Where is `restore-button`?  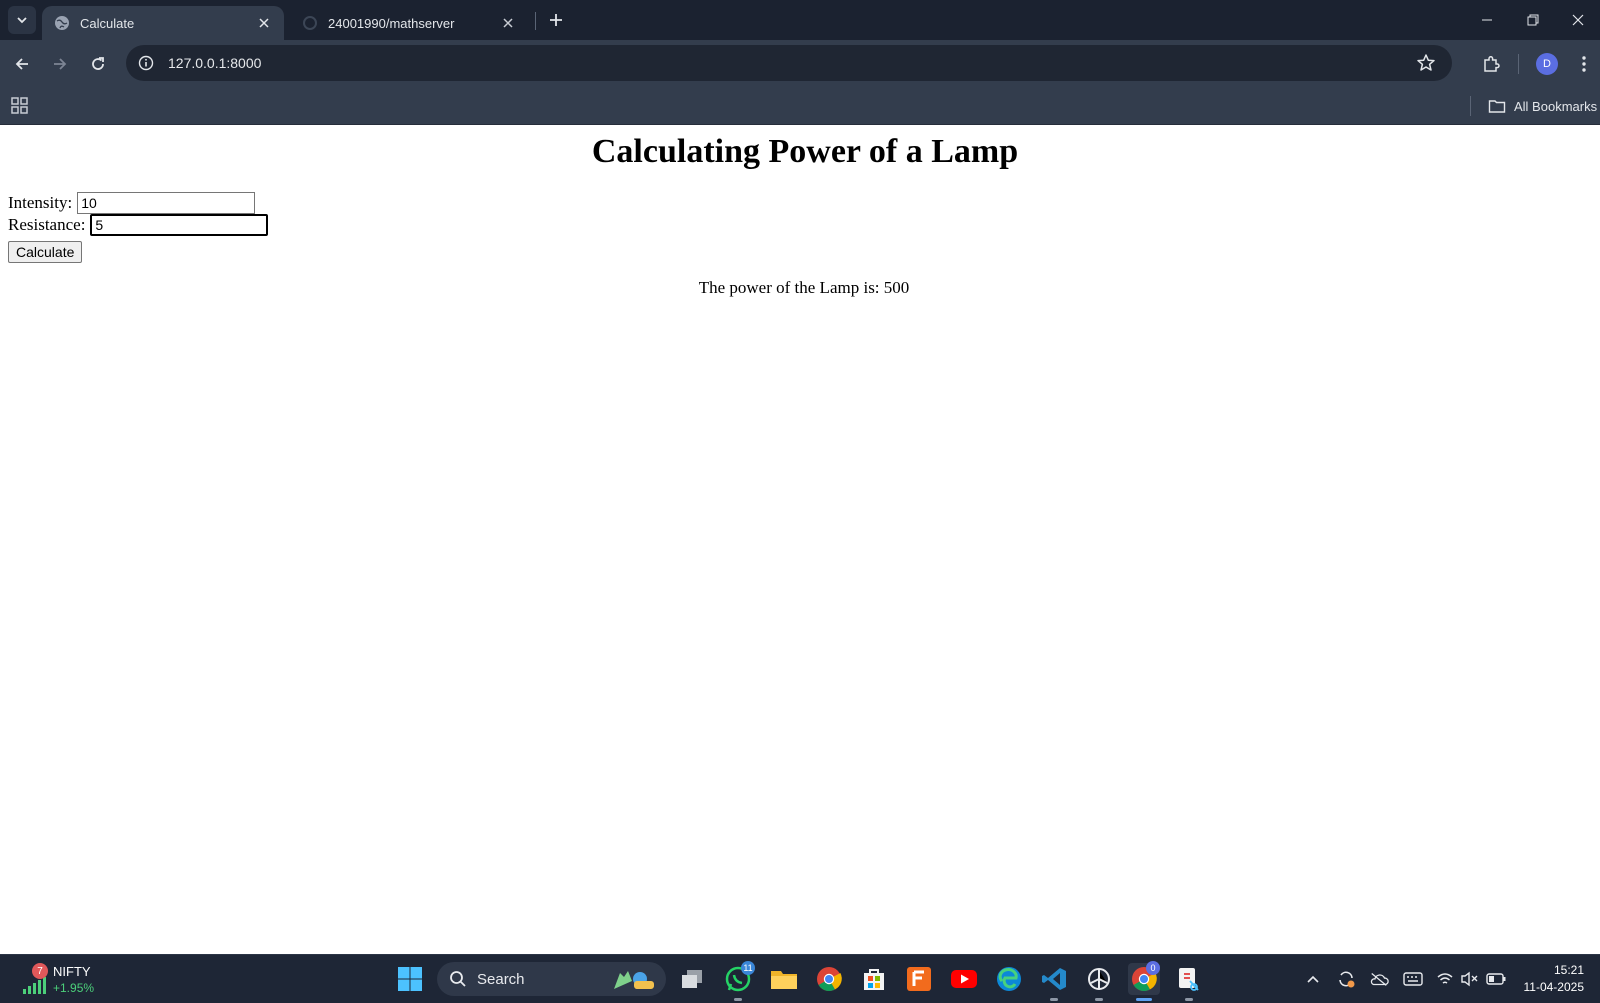 restore-button is located at coordinates (1533, 20).